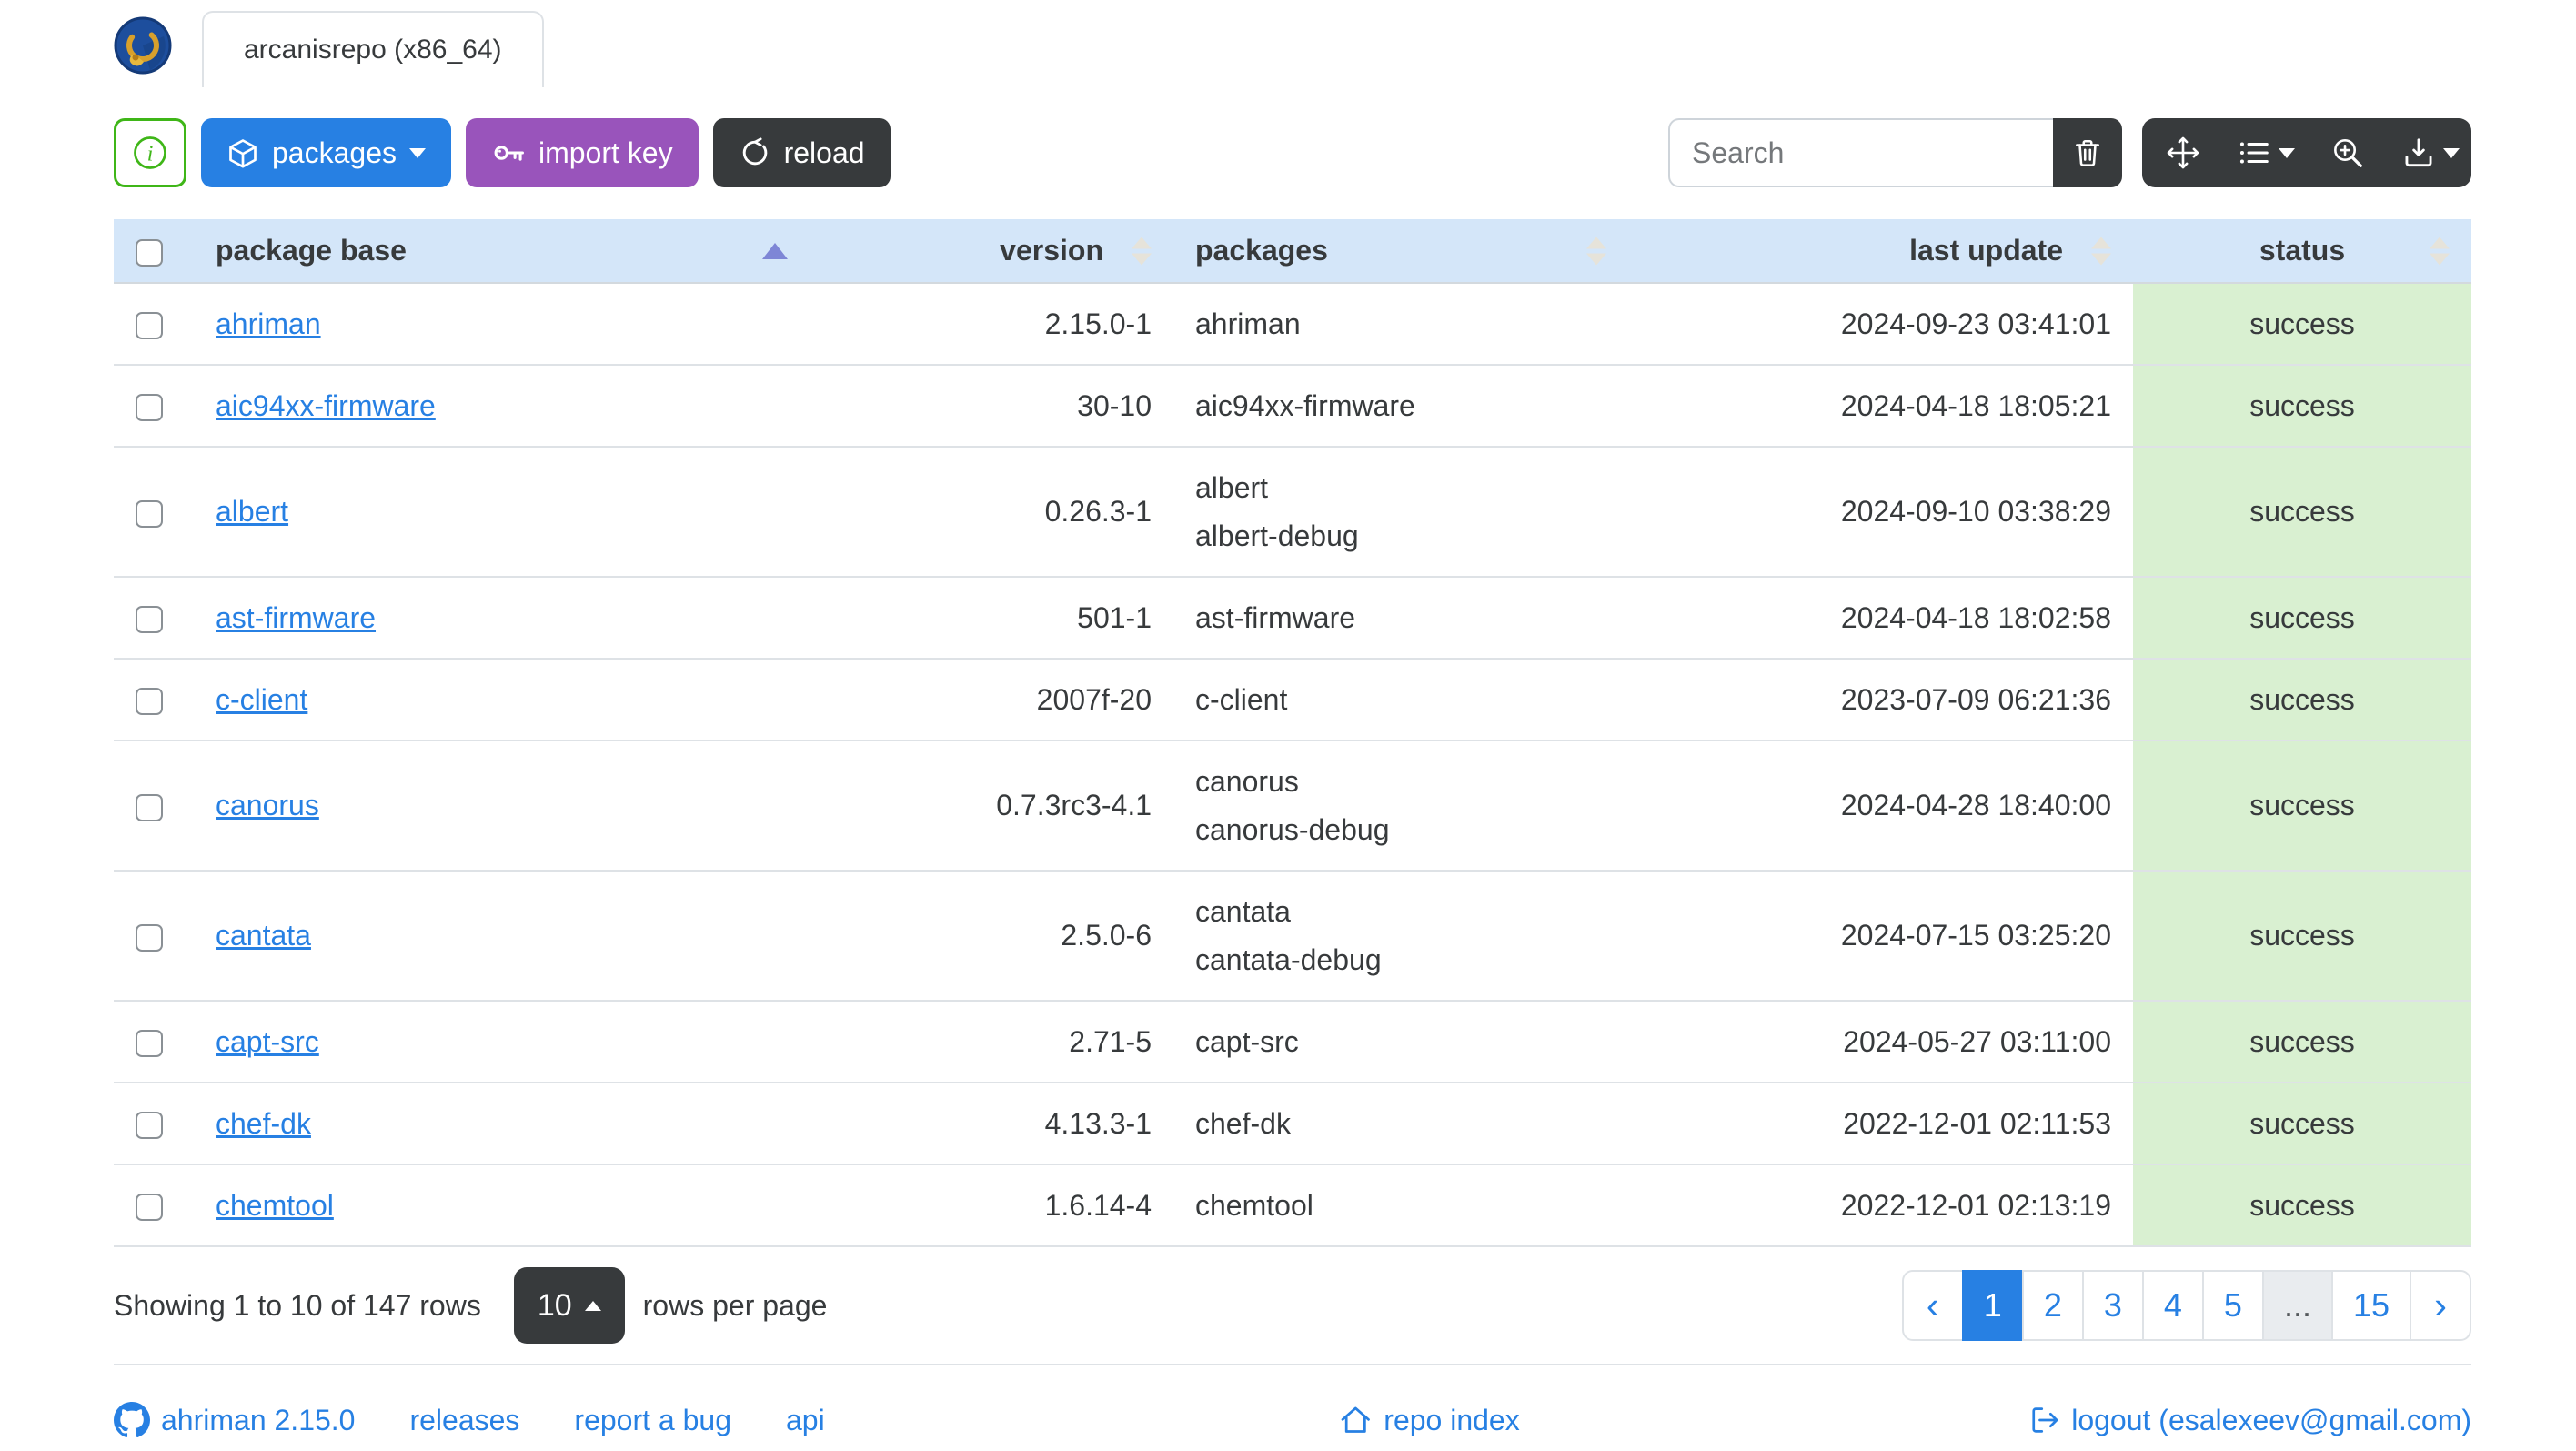 The width and height of the screenshot is (2576, 1451). What do you see at coordinates (1429, 1420) in the screenshot?
I see `repo-index-link: repo index` at bounding box center [1429, 1420].